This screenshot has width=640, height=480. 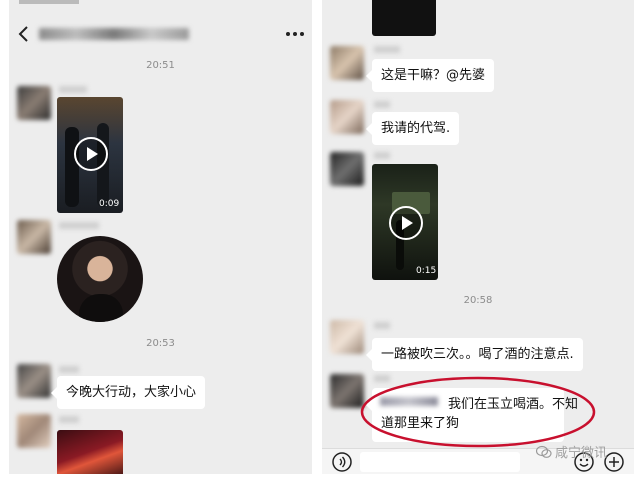 I want to click on timestamp: 20:58, so click(x=478, y=300).